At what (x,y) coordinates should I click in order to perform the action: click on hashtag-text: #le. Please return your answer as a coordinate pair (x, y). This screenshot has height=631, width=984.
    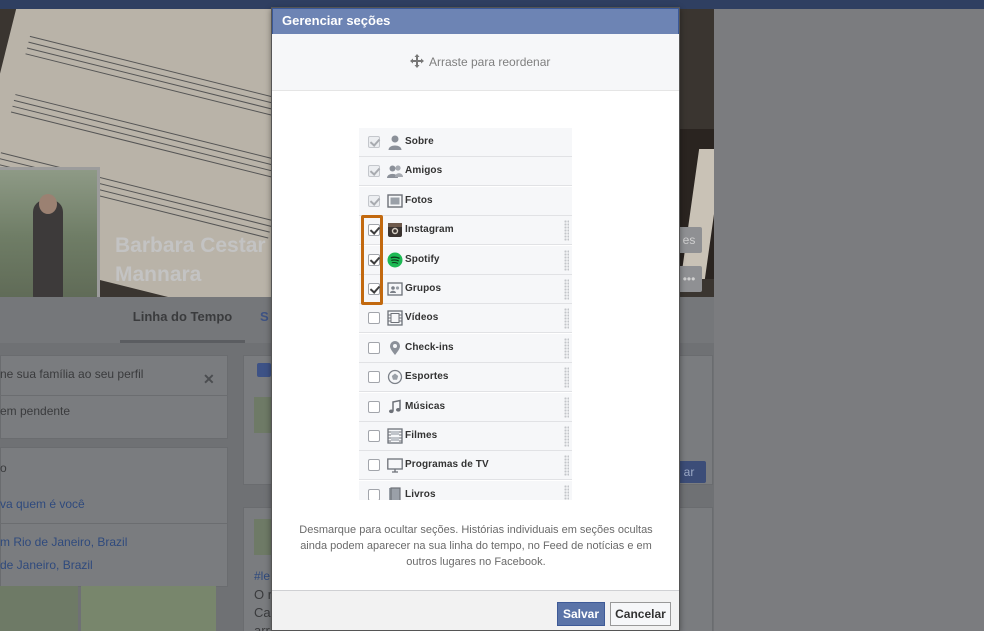
    Looking at the image, I should click on (262, 576).